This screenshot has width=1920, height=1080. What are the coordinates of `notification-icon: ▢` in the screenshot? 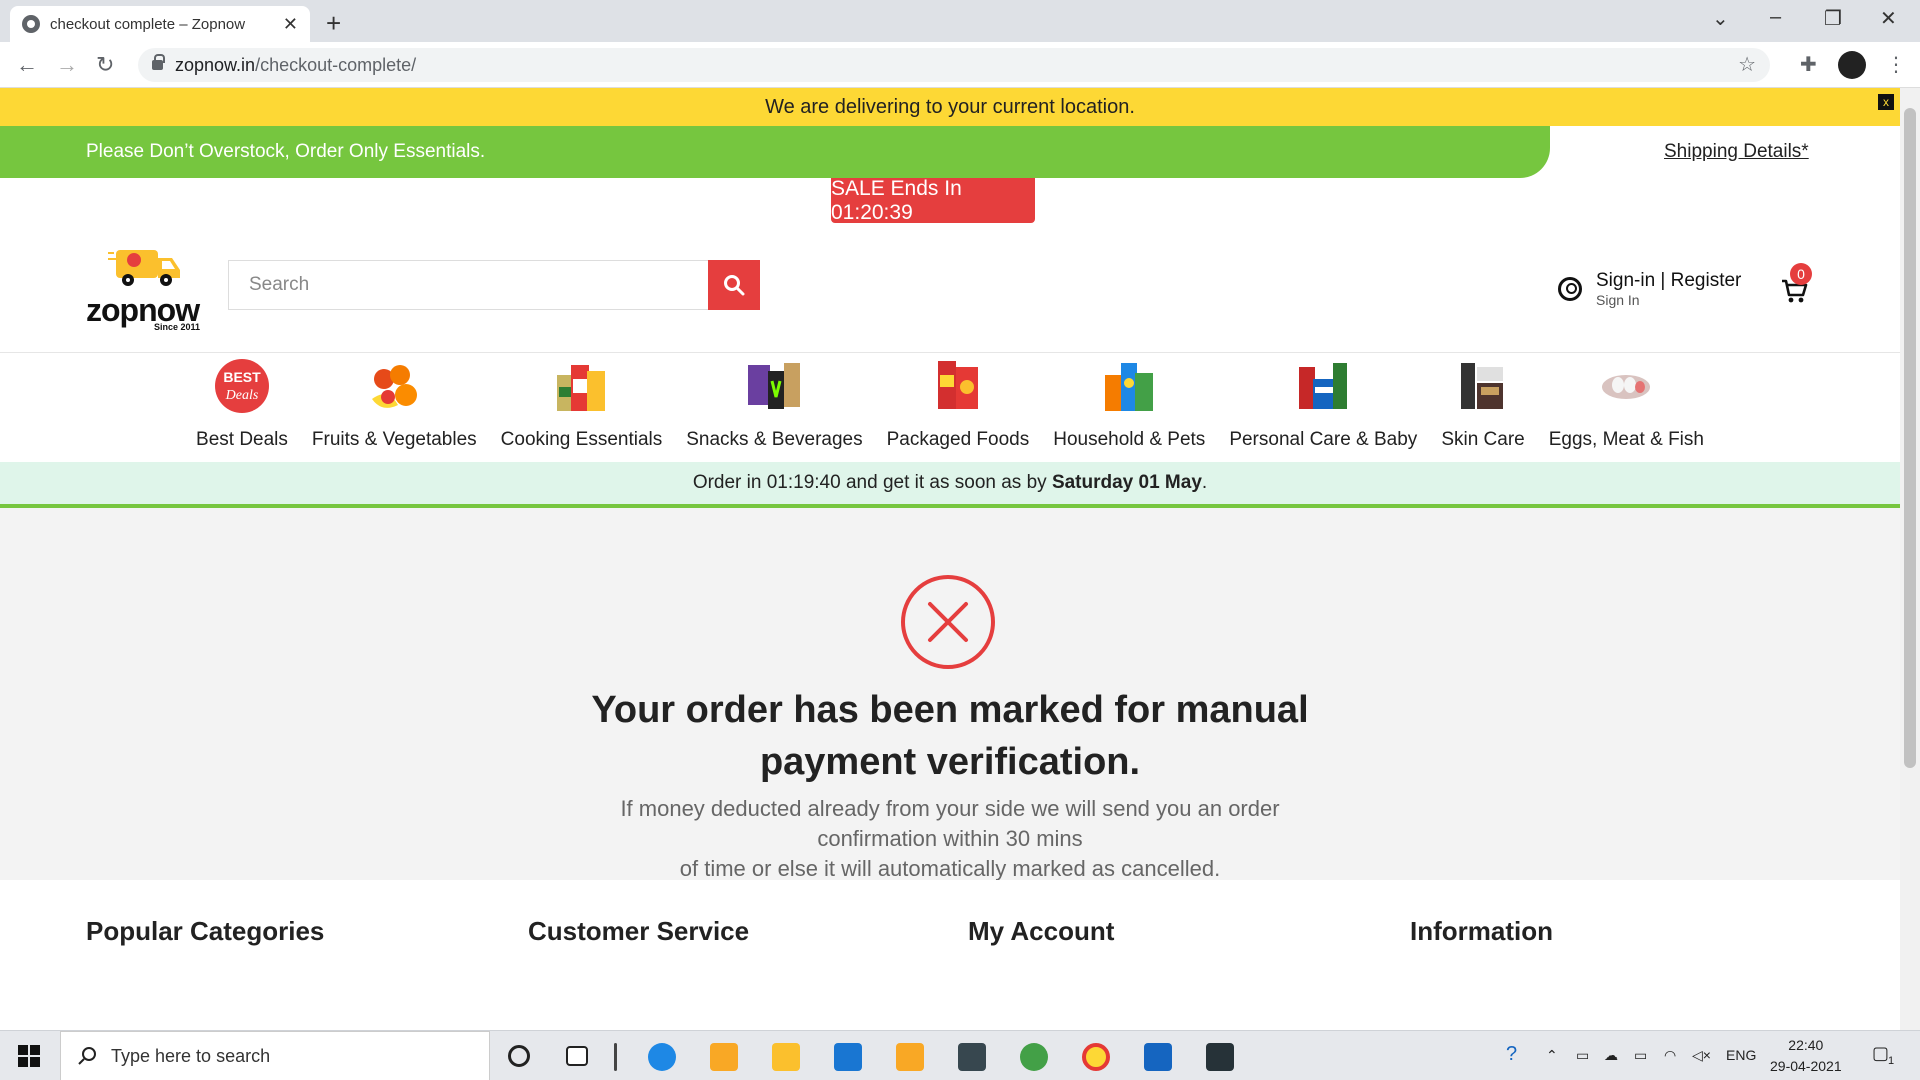 It's located at (1880, 1053).